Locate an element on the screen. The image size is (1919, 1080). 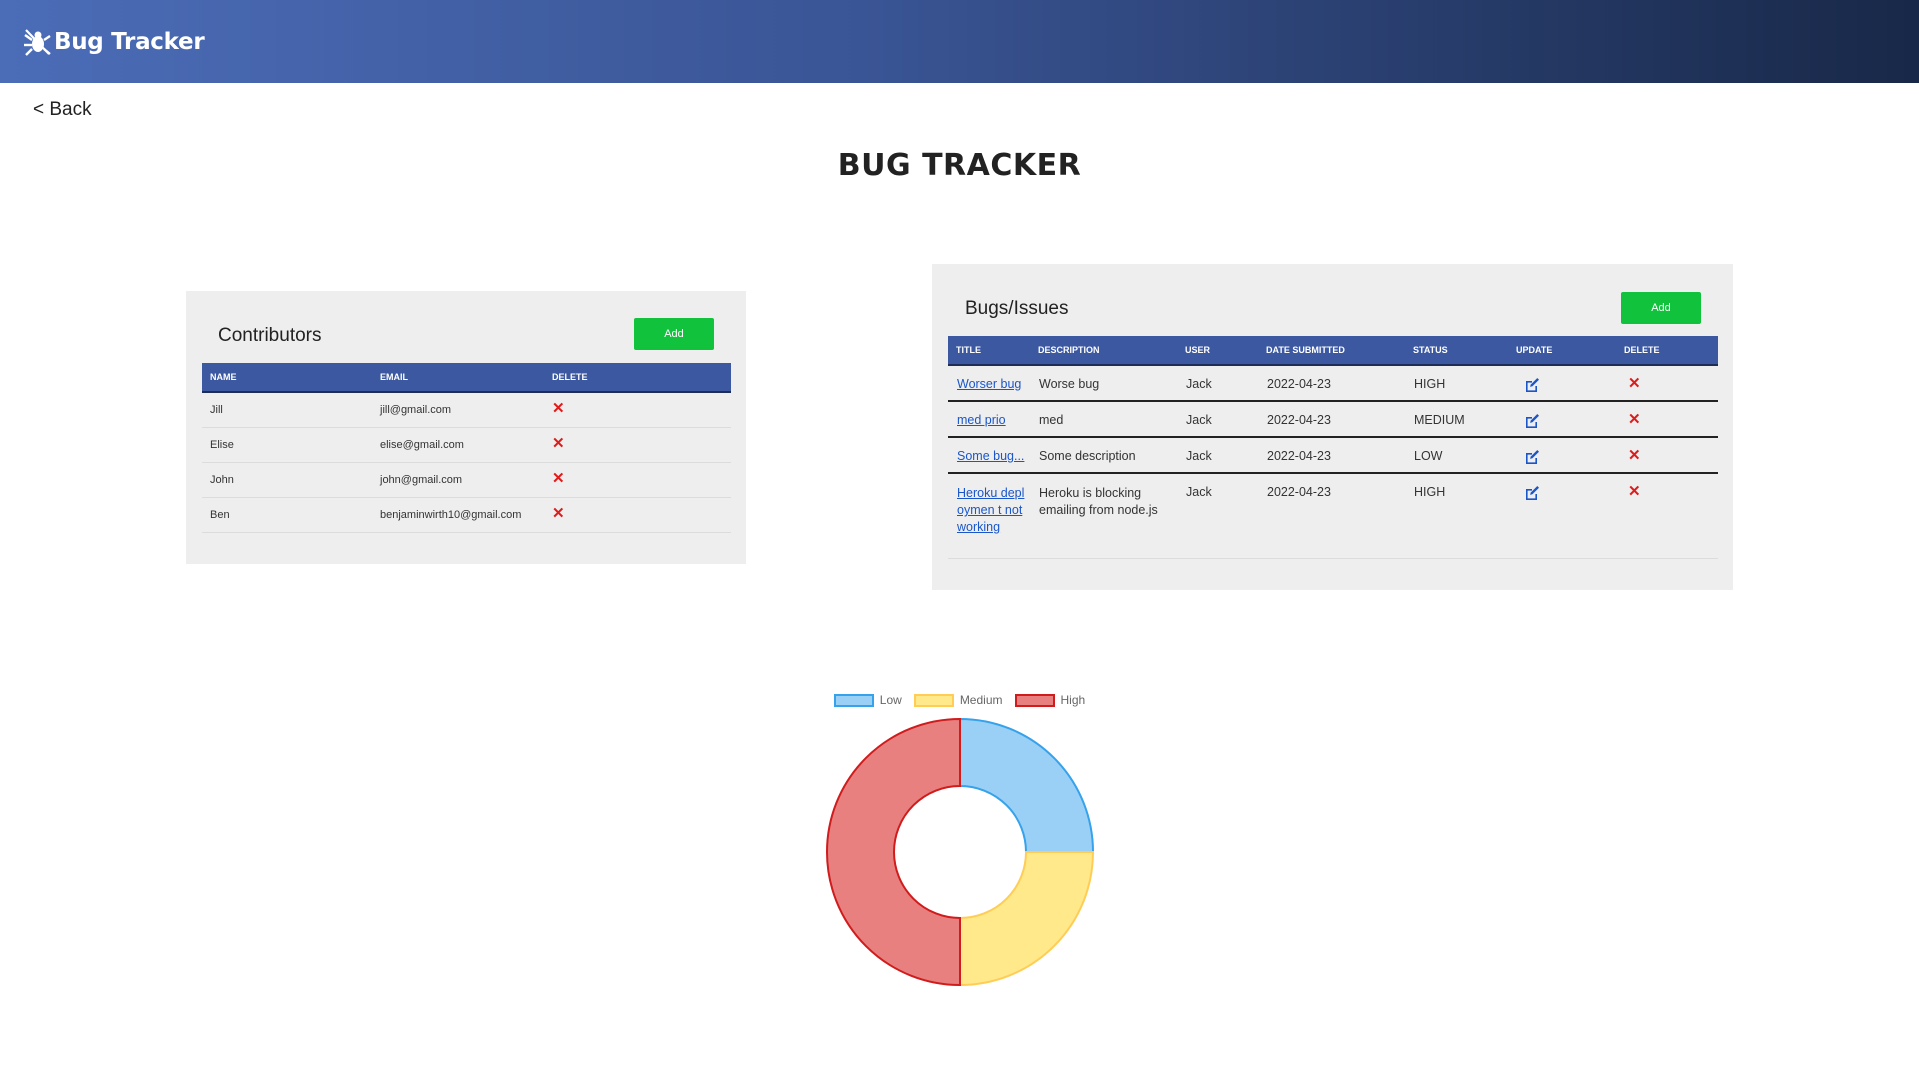
column-header-update: UPDATE is located at coordinates (1562, 351).